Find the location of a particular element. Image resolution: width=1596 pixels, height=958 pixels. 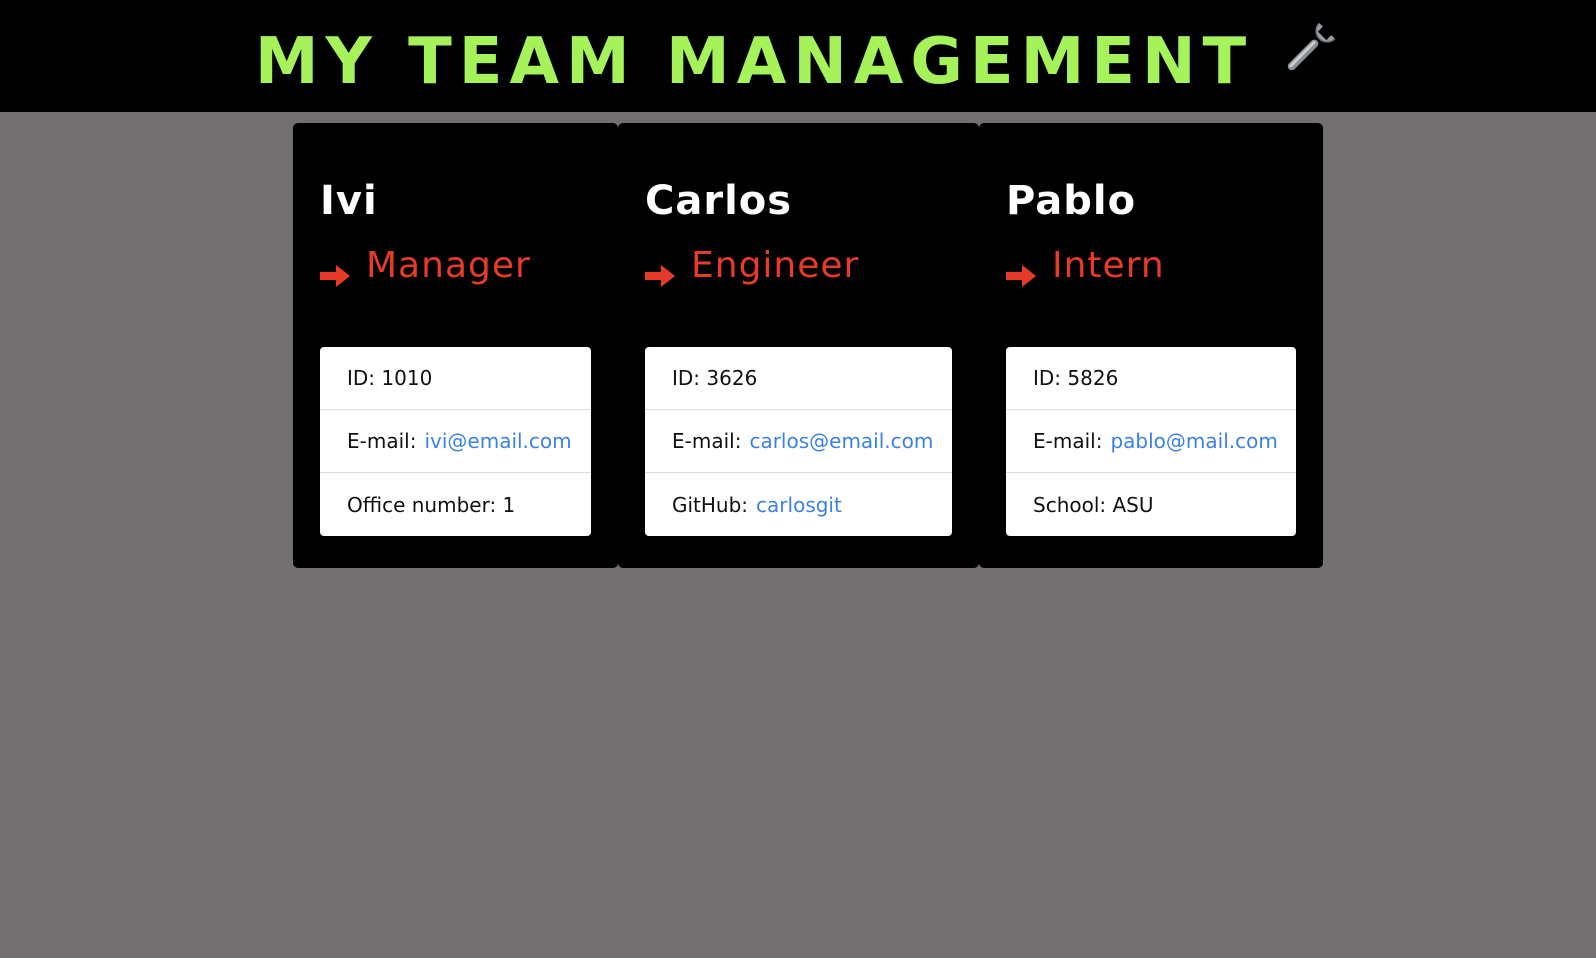

employee-role-label: Manager is located at coordinates (448, 265).